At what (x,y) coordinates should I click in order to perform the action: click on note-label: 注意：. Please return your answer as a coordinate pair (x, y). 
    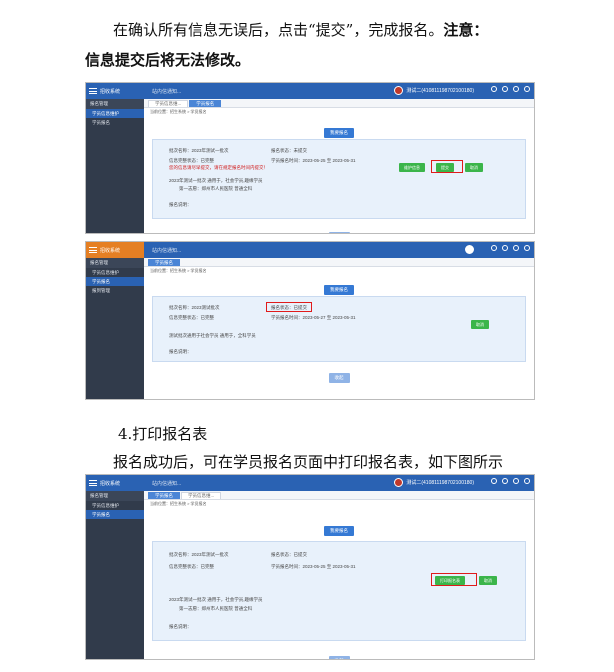
    Looking at the image, I should click on (466, 30).